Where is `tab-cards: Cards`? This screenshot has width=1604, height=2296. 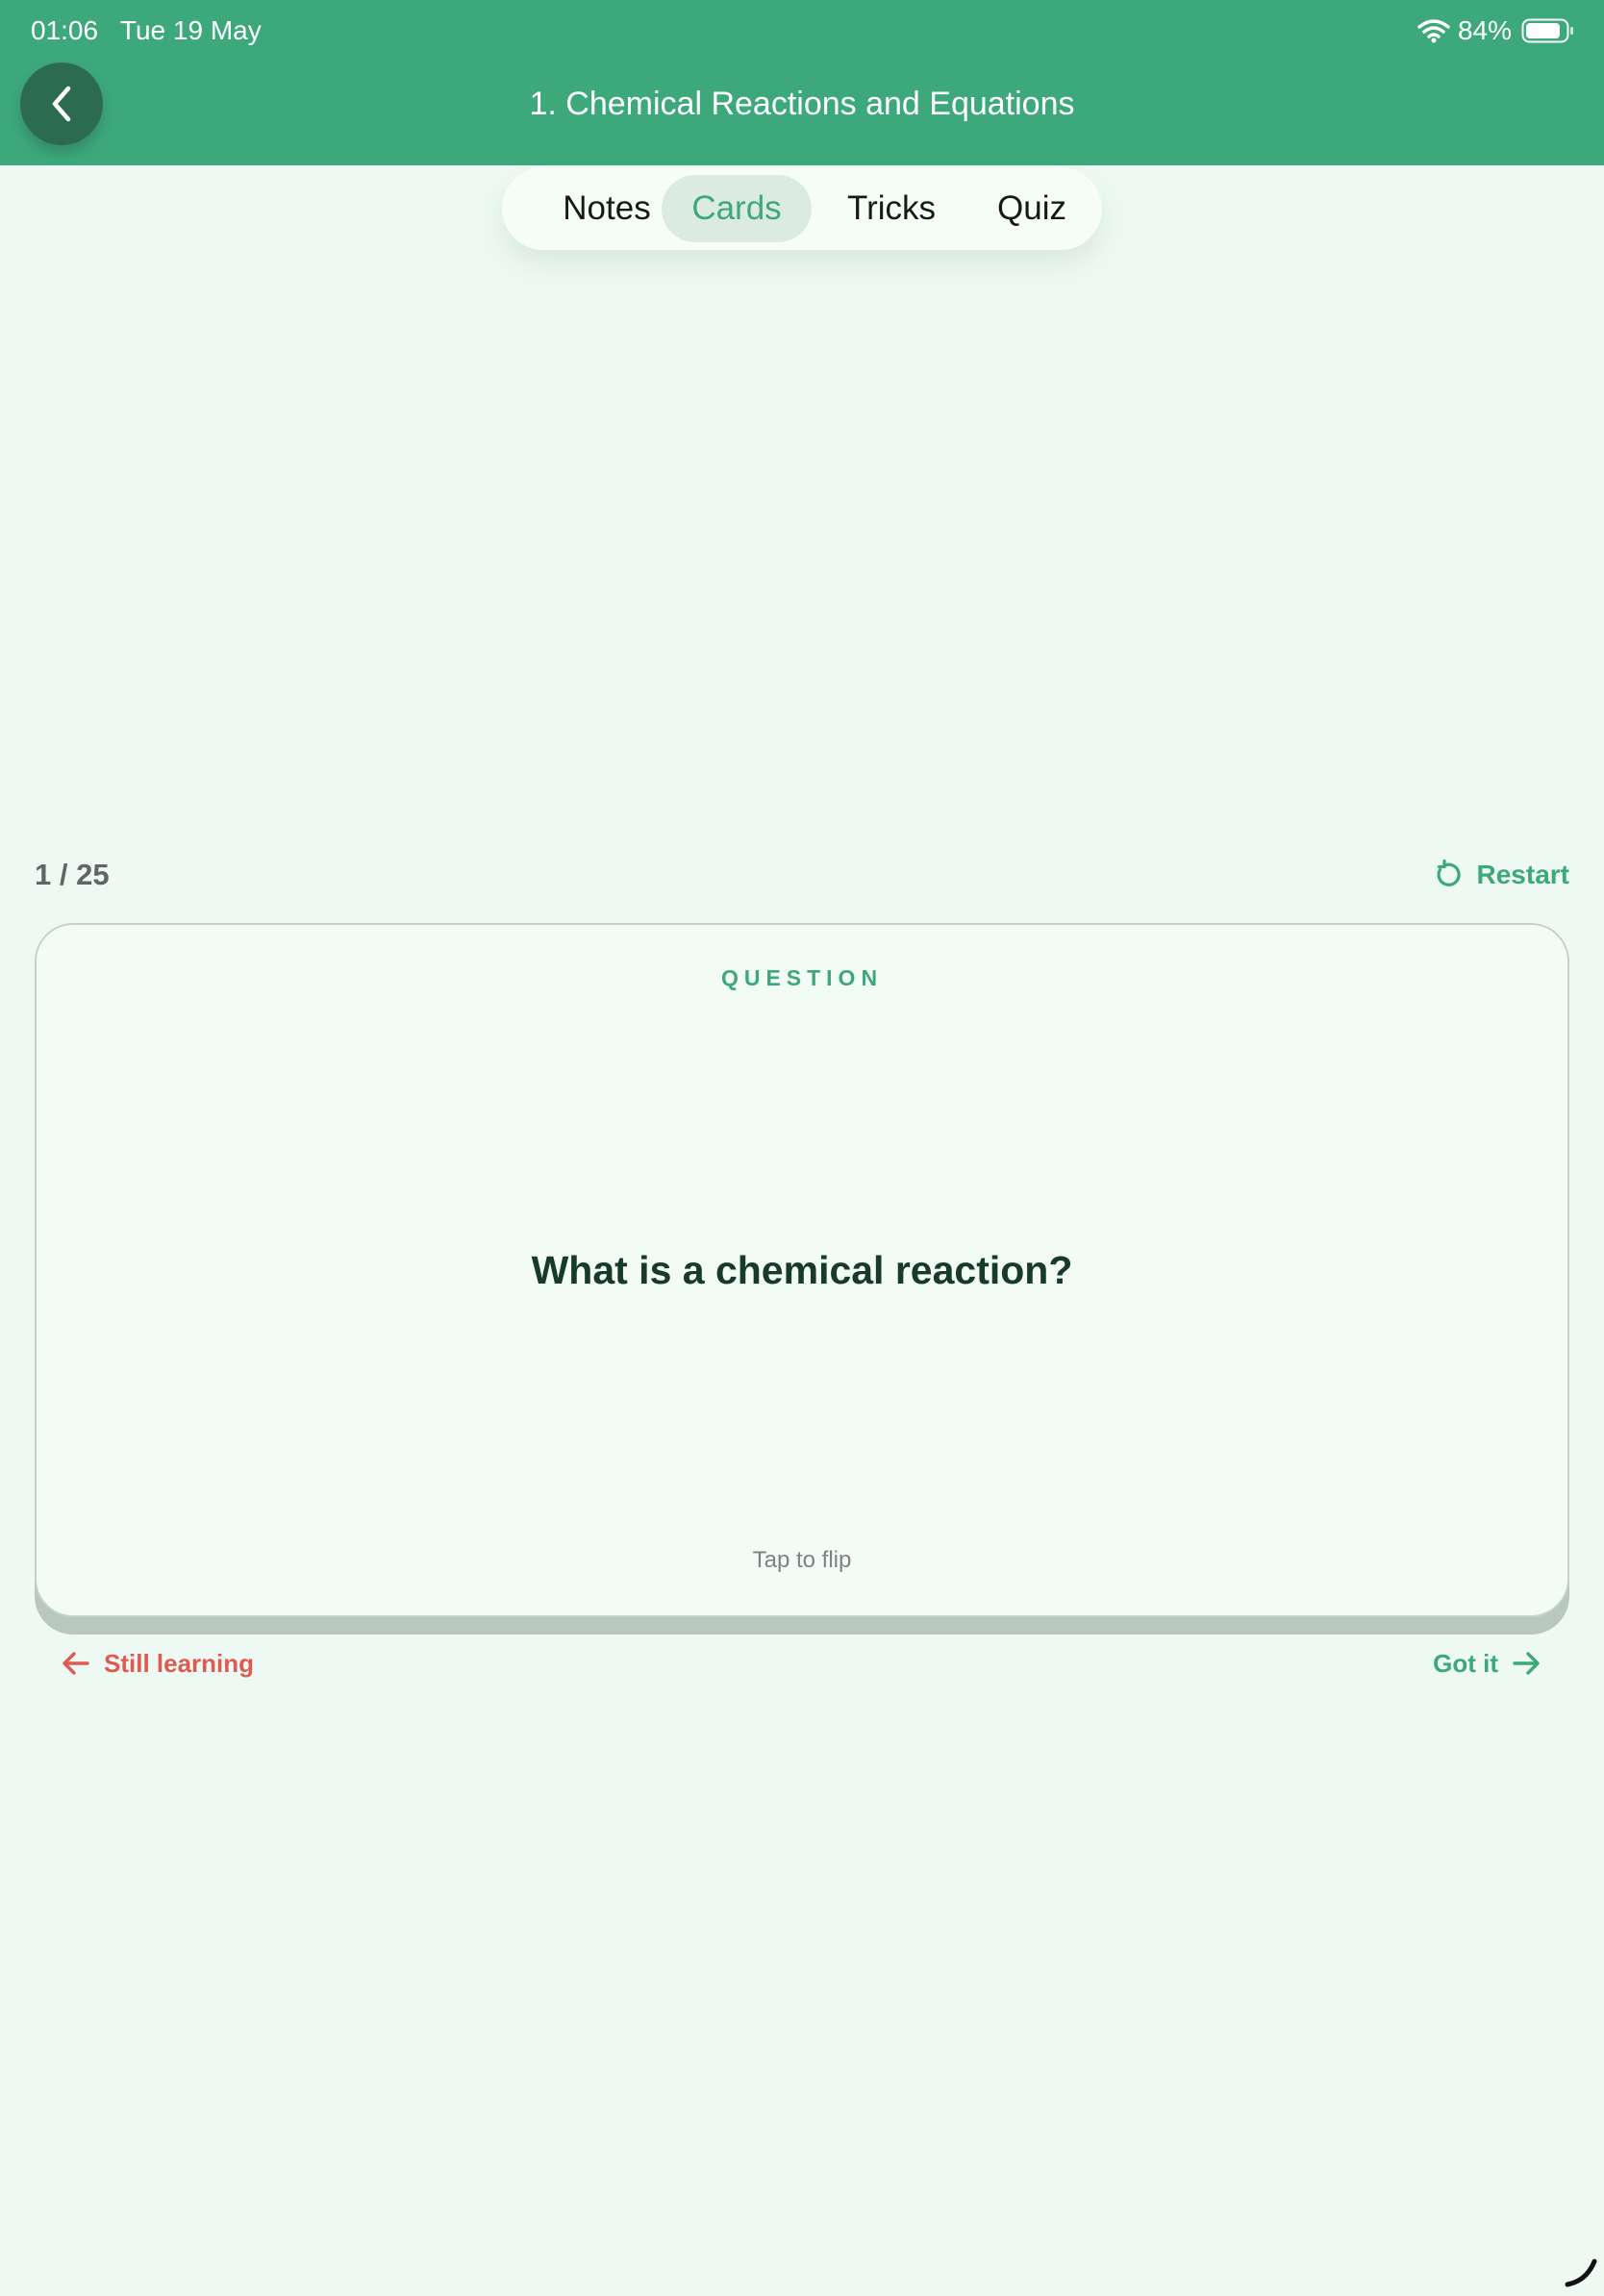
tab-cards: Cards is located at coordinates (737, 208).